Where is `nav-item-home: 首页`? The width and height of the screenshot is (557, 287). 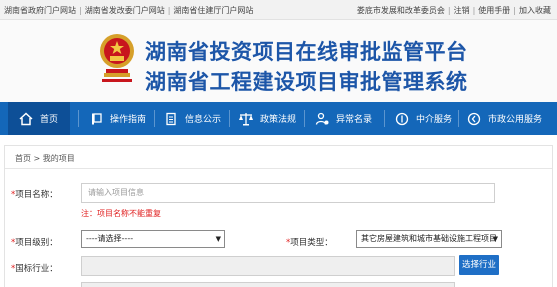 nav-item-home: 首页 is located at coordinates (39, 118).